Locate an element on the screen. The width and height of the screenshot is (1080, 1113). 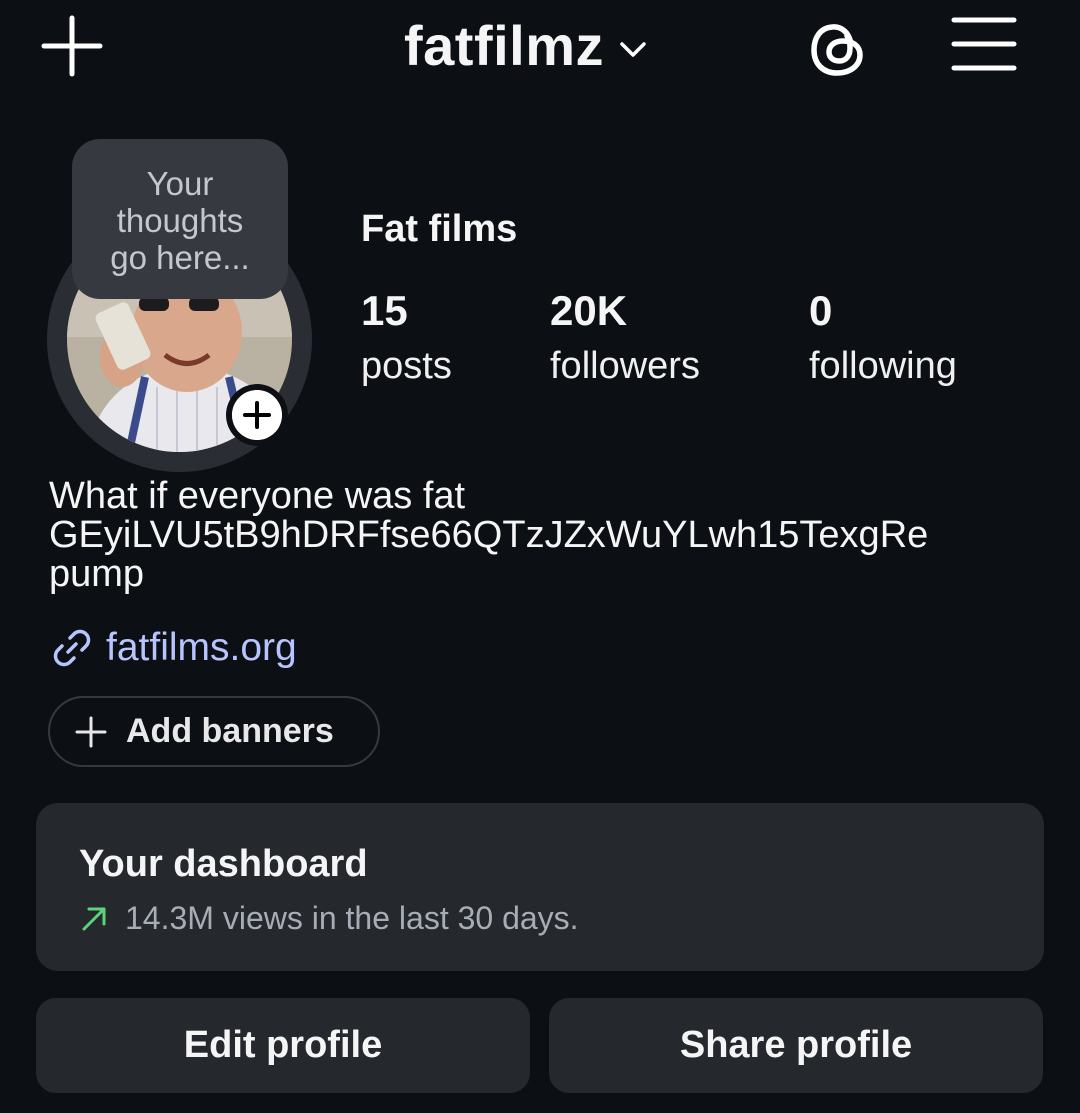
account-switcher: fatfilmz is located at coordinates (526, 46).